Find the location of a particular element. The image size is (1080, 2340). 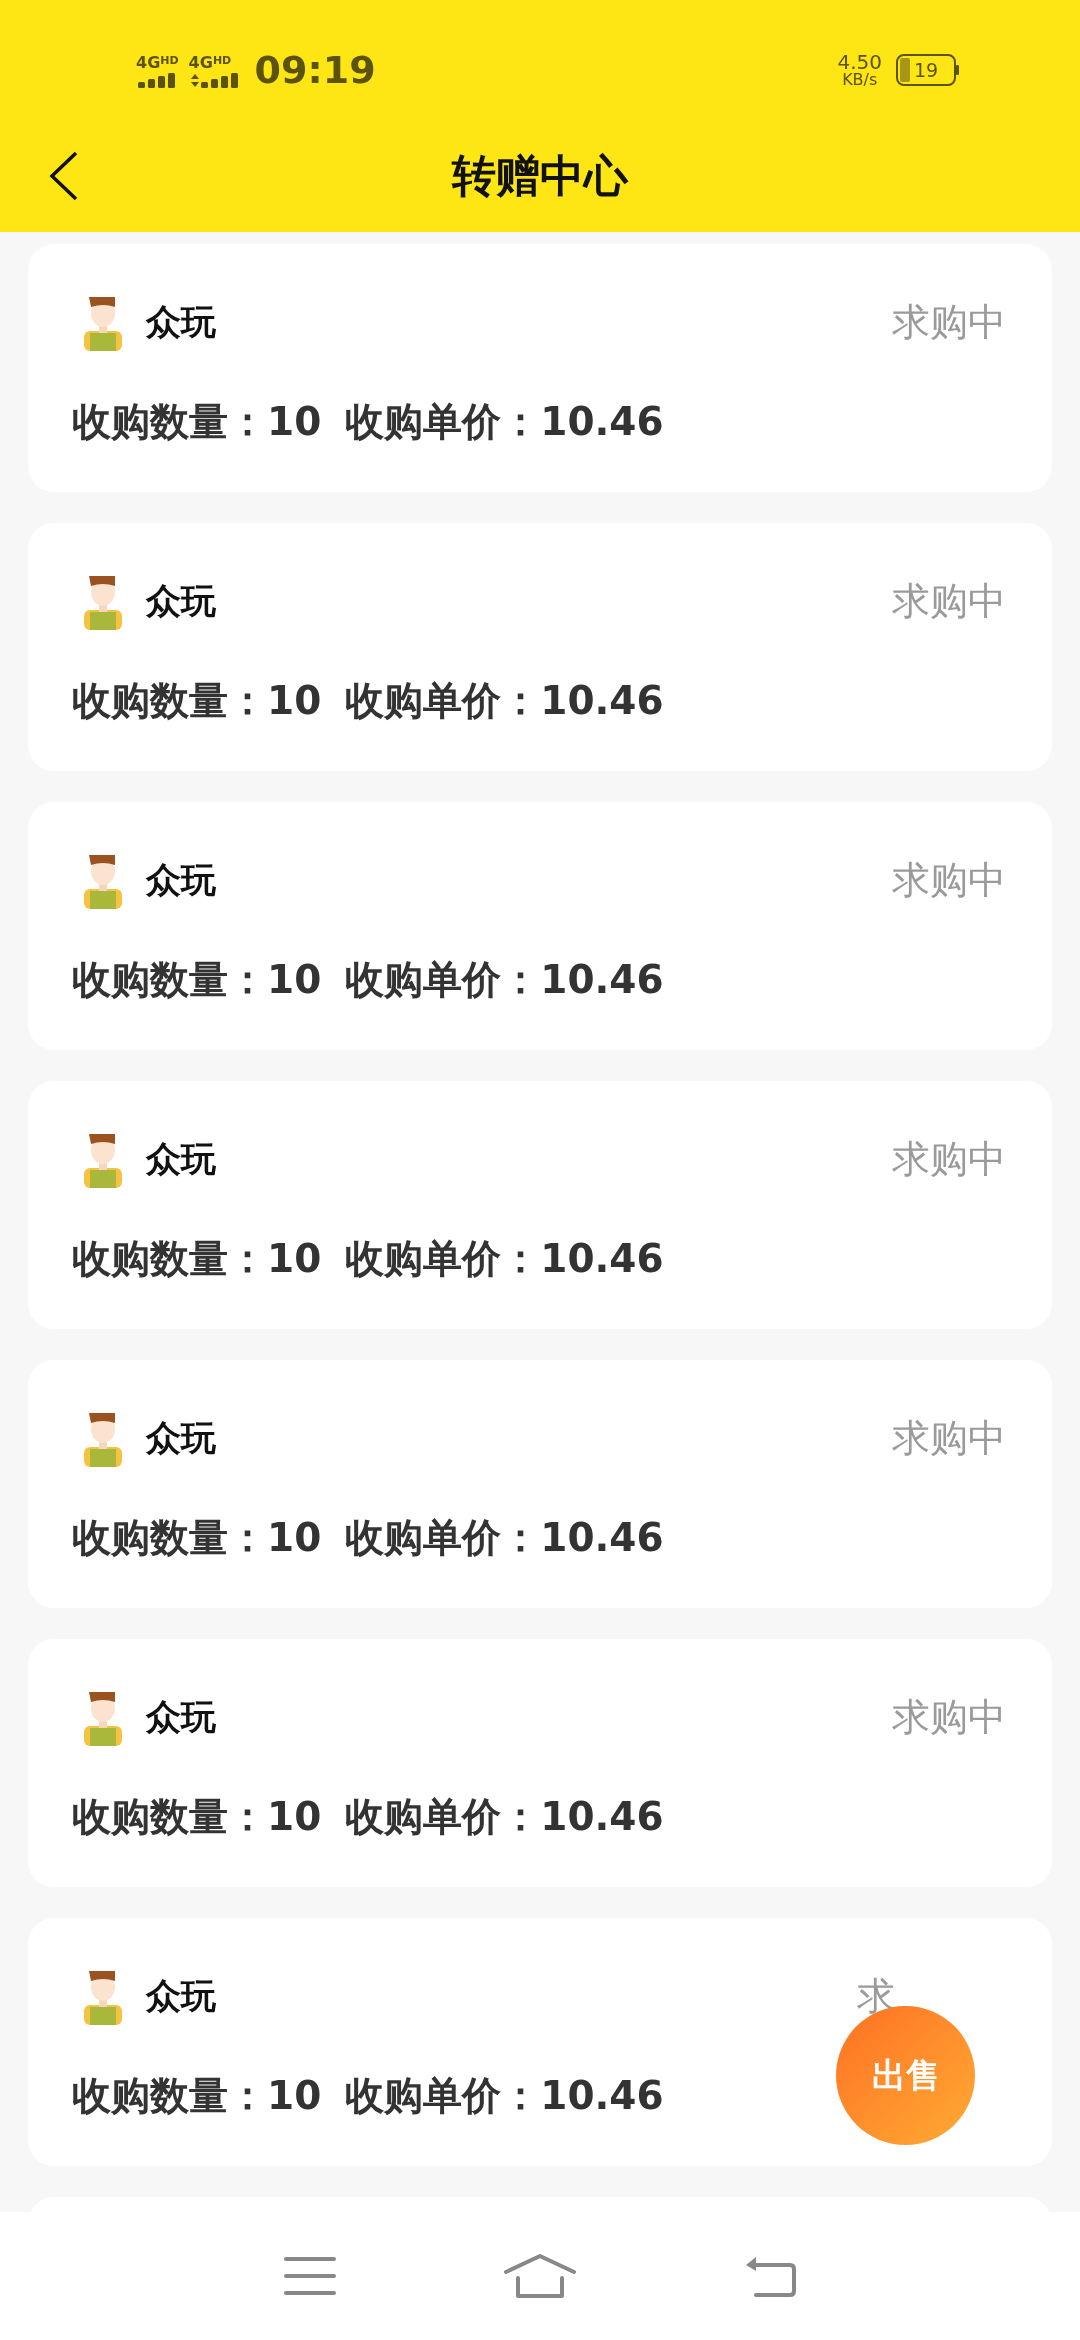

back-icon is located at coordinates (64, 176).